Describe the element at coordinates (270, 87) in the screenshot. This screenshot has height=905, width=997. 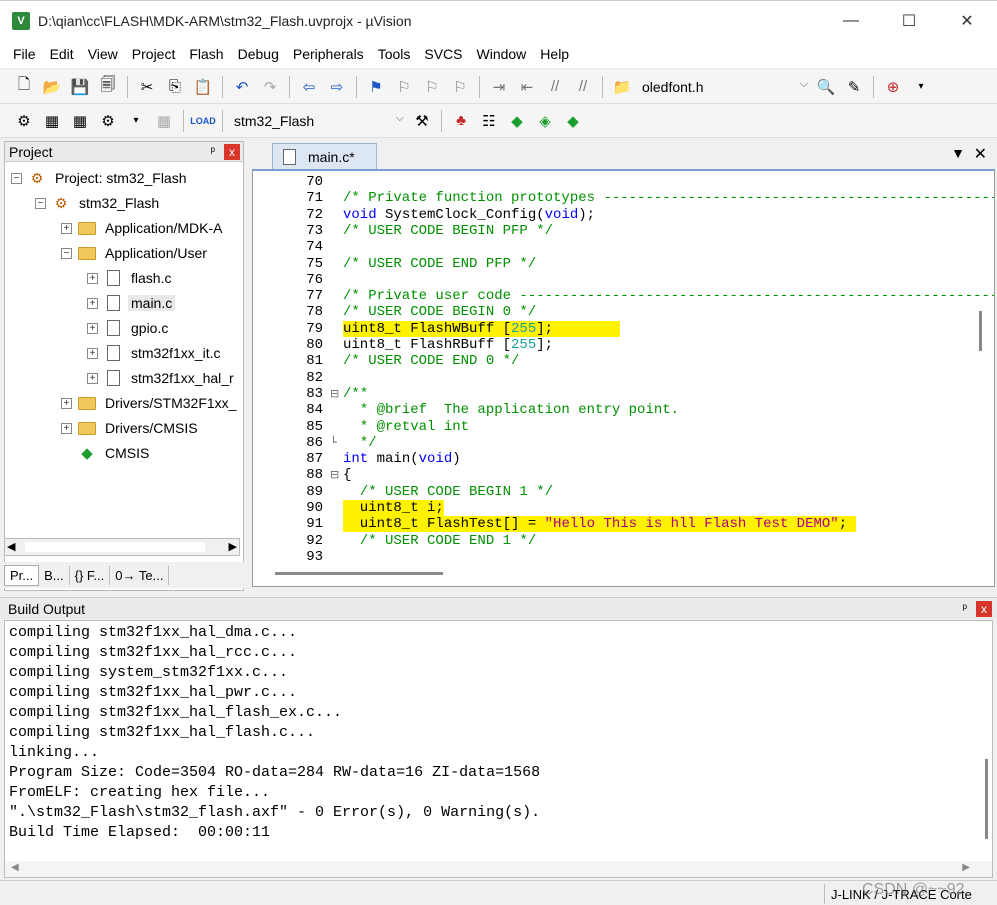
I see `redo-icon: ↷` at that location.